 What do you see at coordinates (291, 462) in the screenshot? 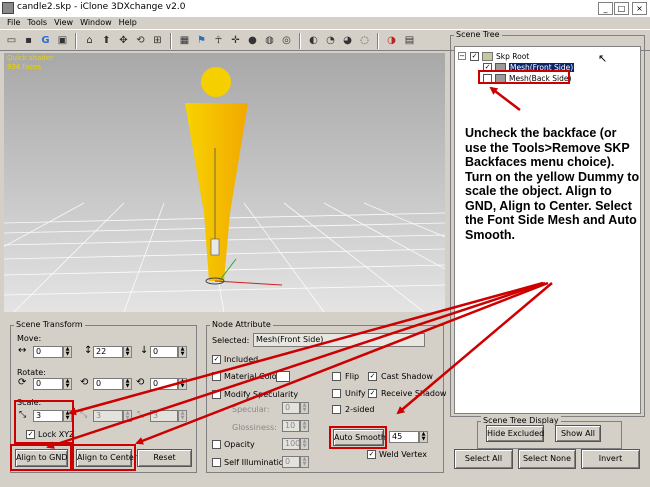
I see `self-illumination-field: 0` at bounding box center [291, 462].